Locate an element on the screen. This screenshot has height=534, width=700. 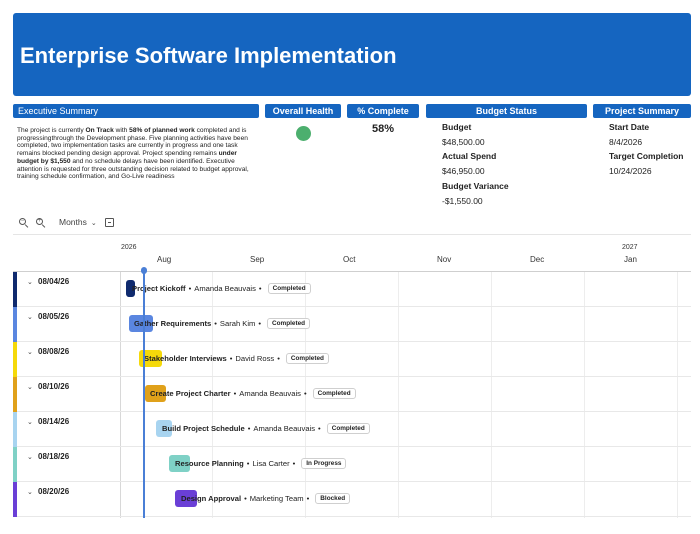
overall-health-header: Overall Health is located at coordinates (303, 111).